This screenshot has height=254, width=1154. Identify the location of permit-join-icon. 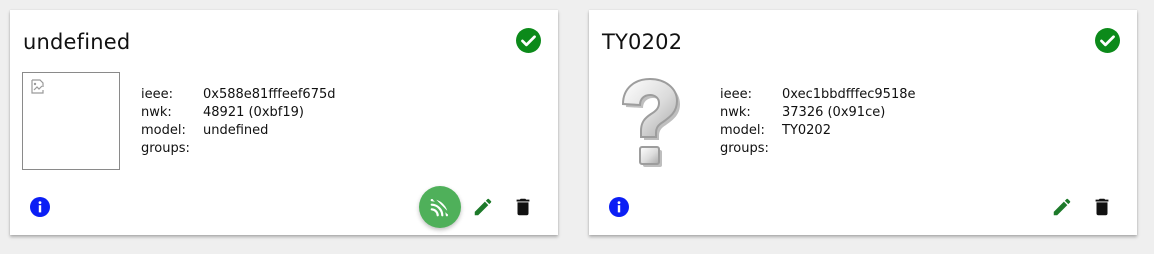
(440, 207).